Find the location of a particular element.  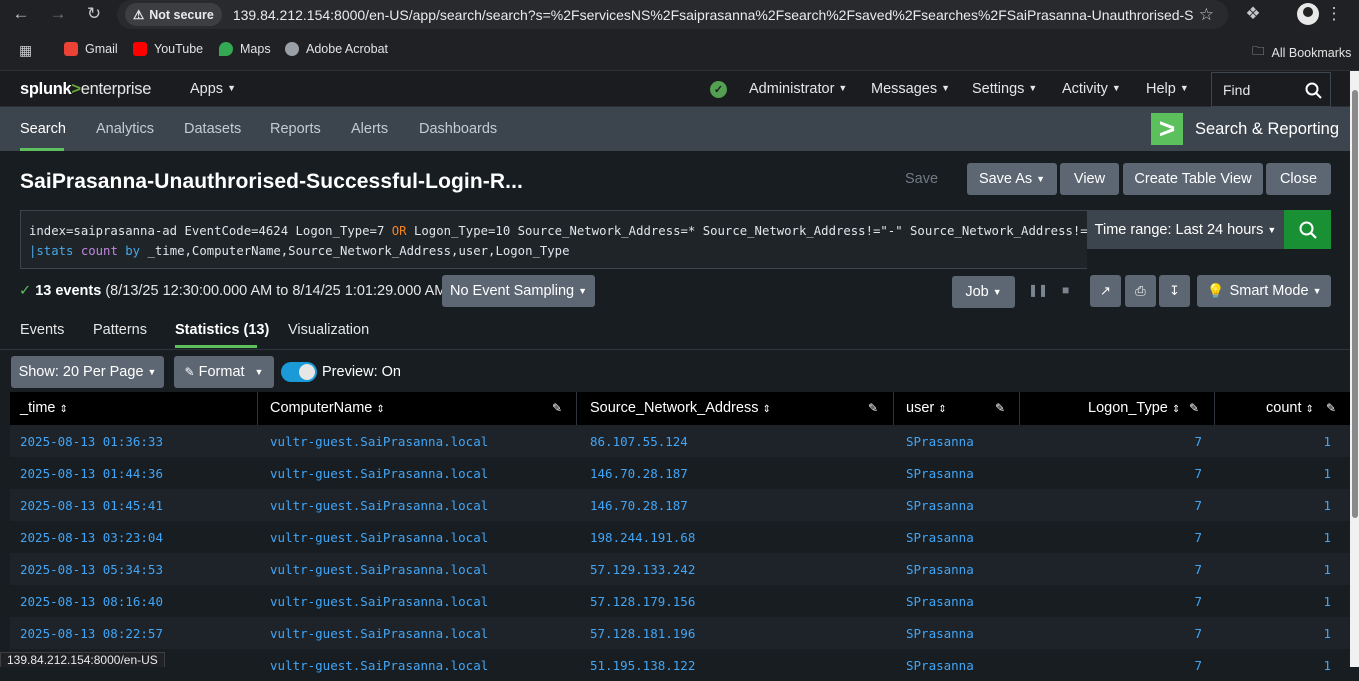

apps-menu: Apps ▼ is located at coordinates (213, 89).